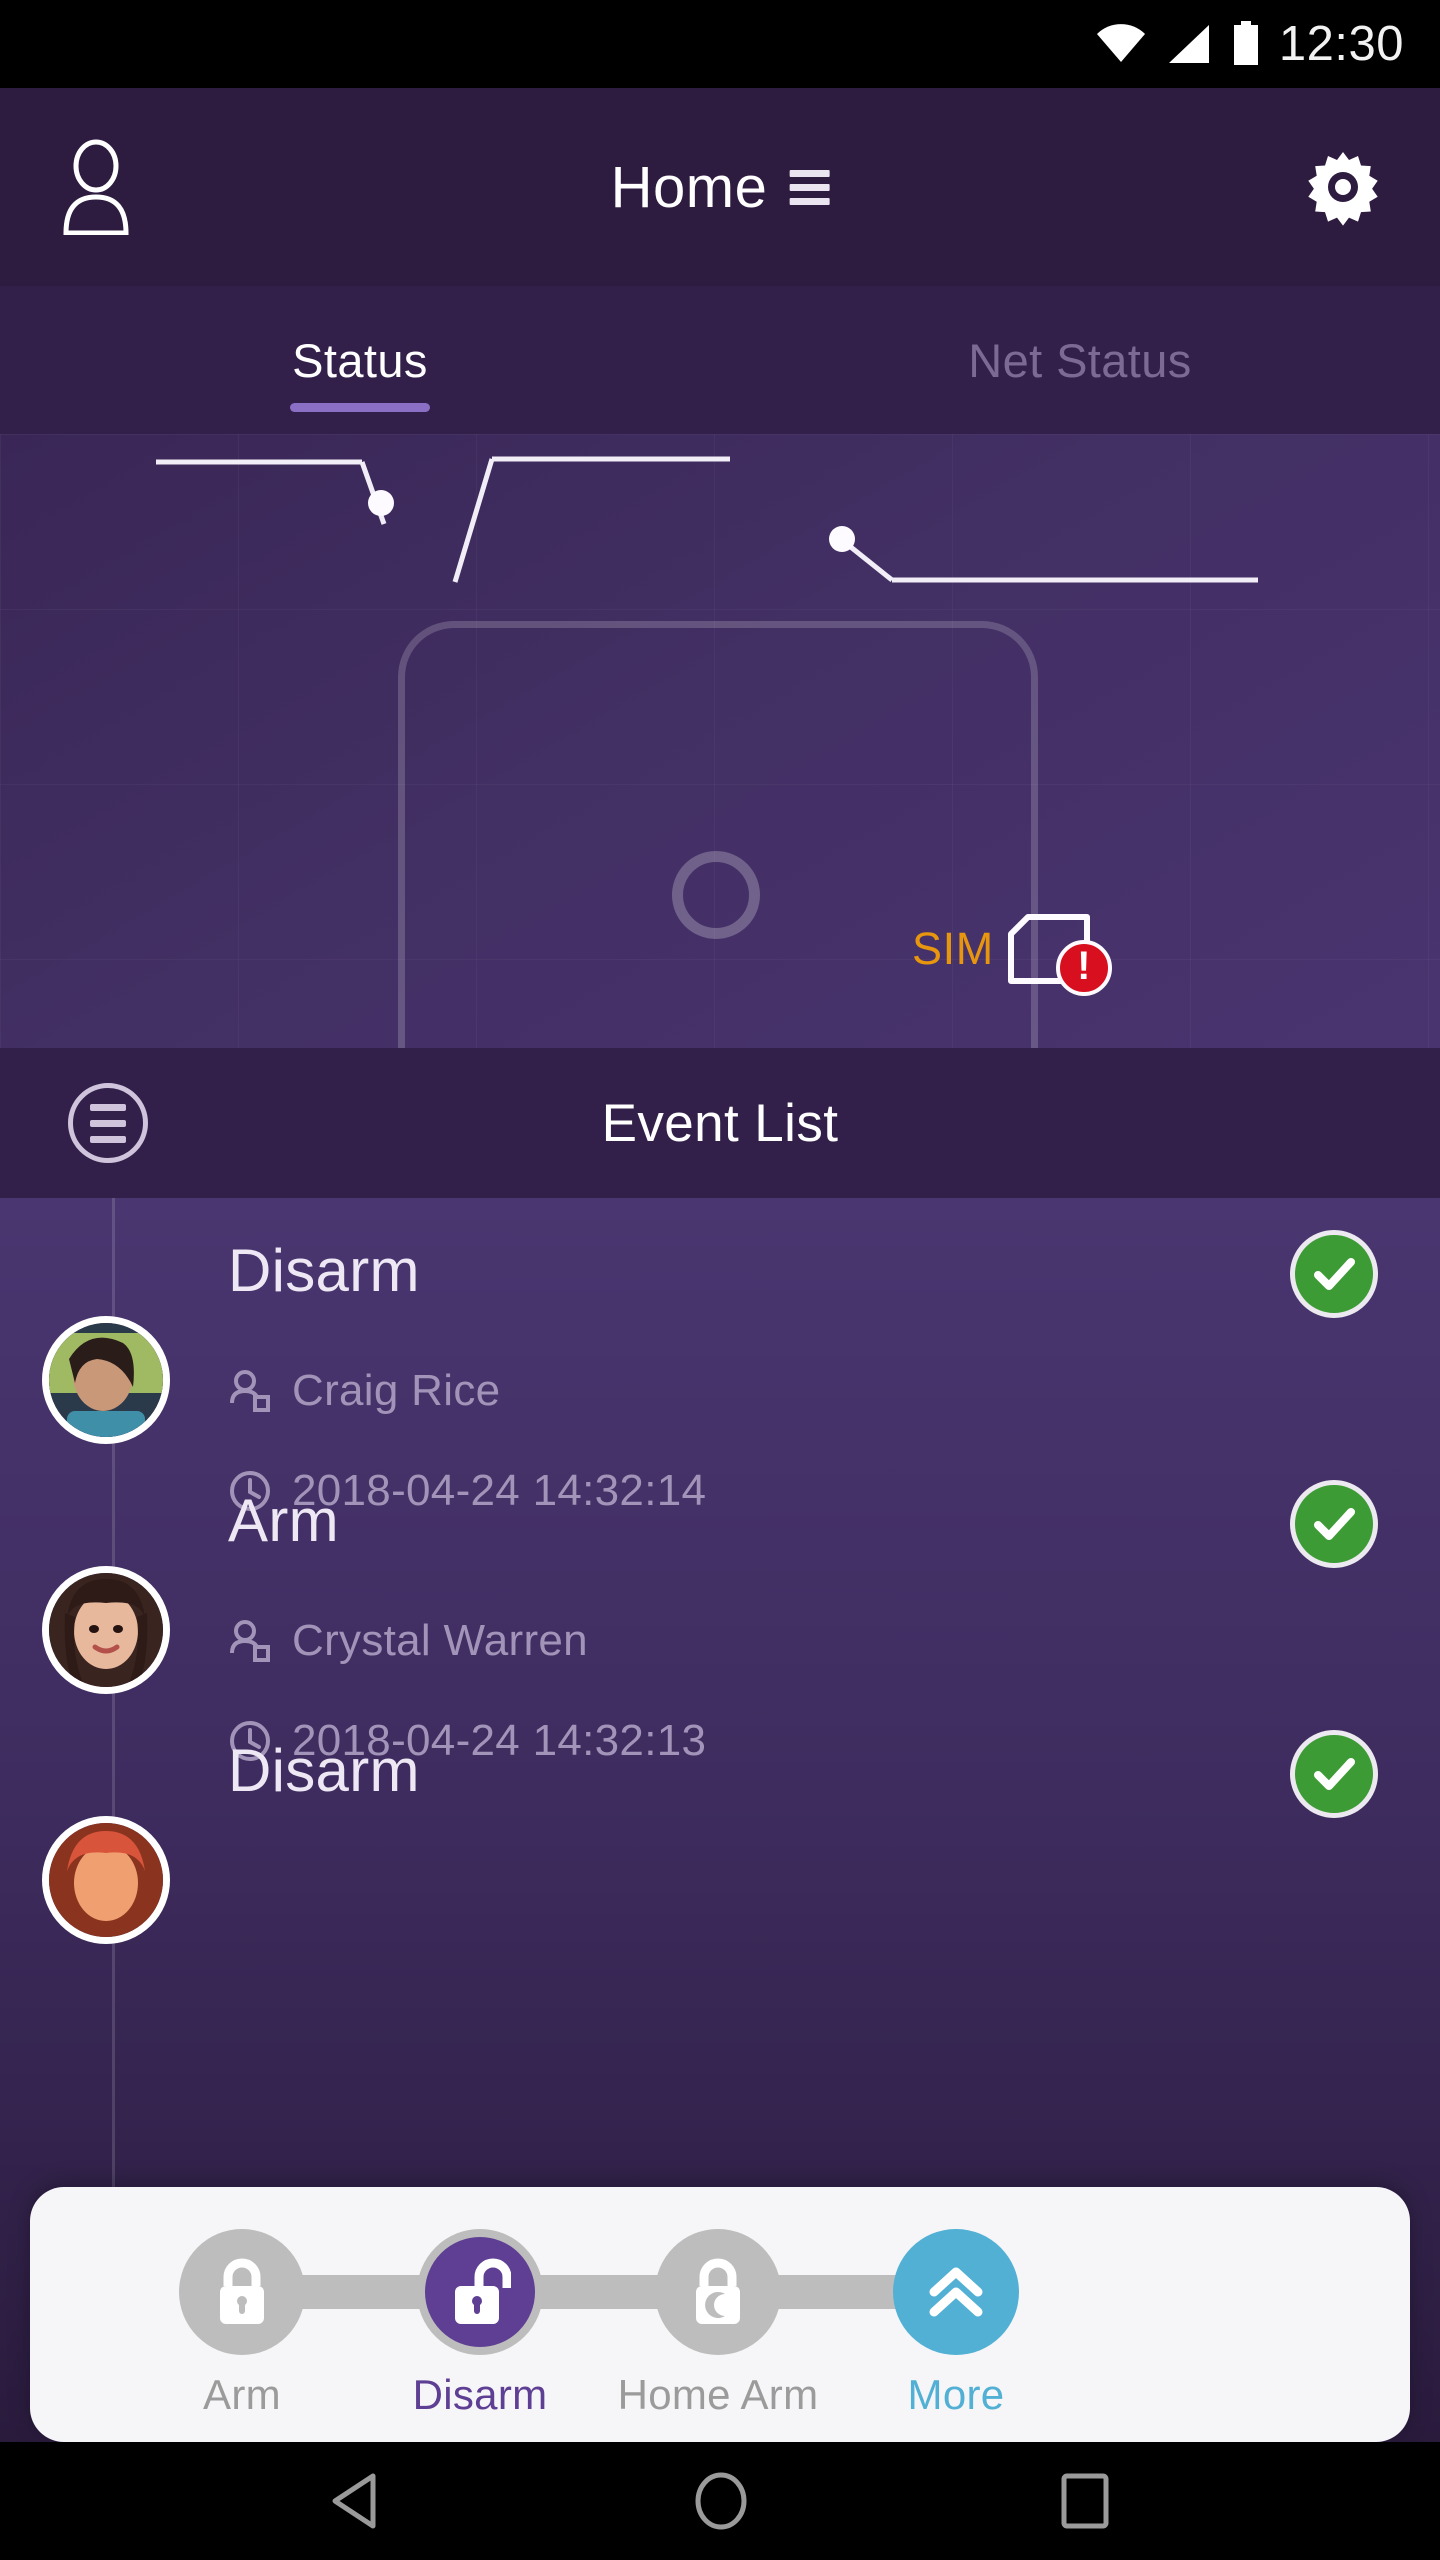 This screenshot has height=2560, width=1440. I want to click on battery-icon, so click(1245, 43).